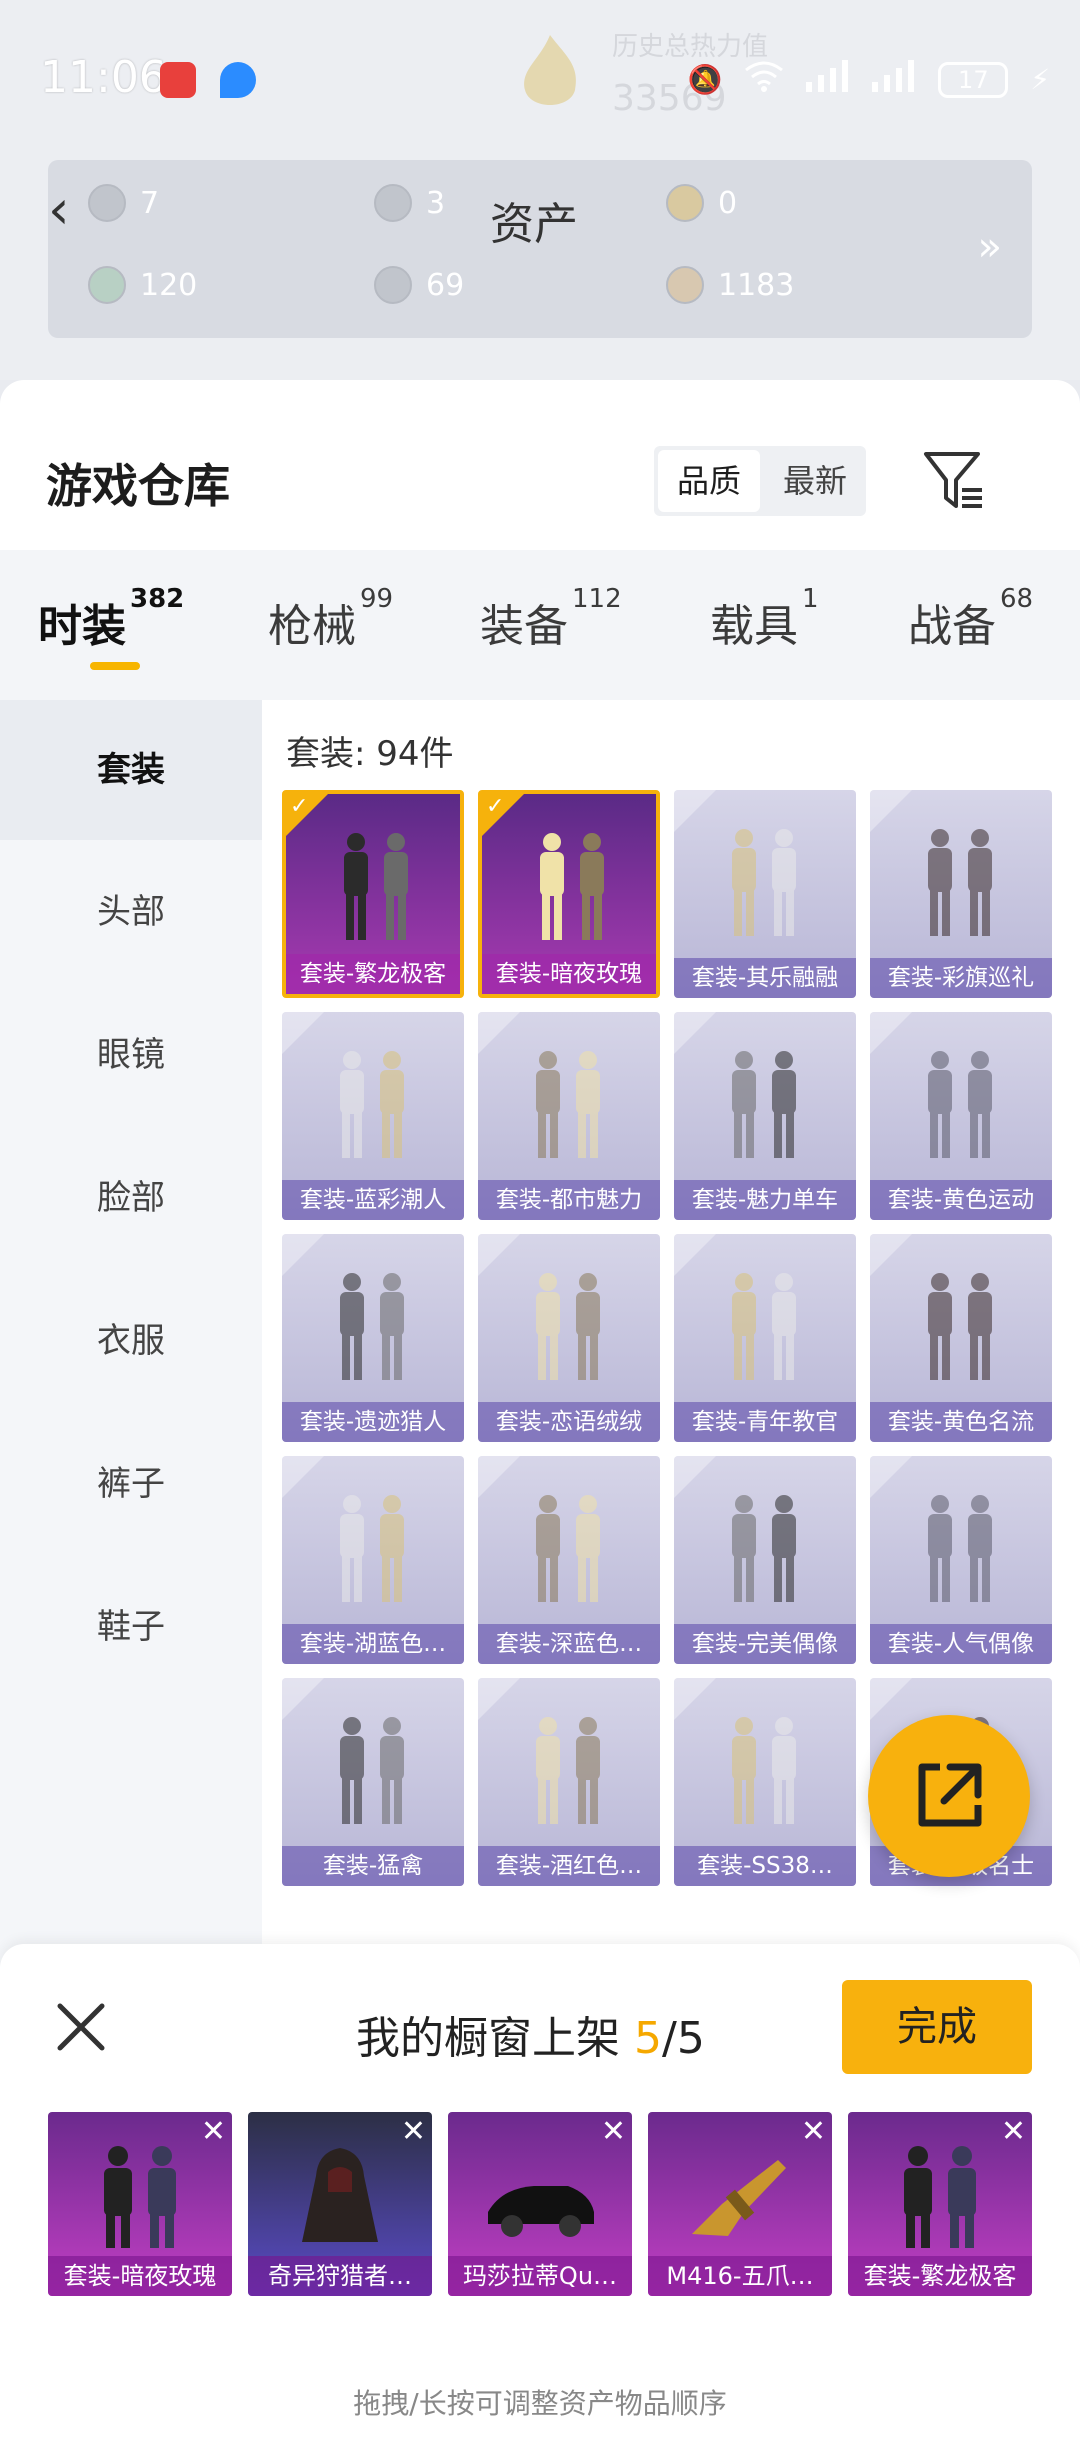 The height and width of the screenshot is (2449, 1080). What do you see at coordinates (131, 1627) in the screenshot?
I see `subcategory-shoes: 鞋子` at bounding box center [131, 1627].